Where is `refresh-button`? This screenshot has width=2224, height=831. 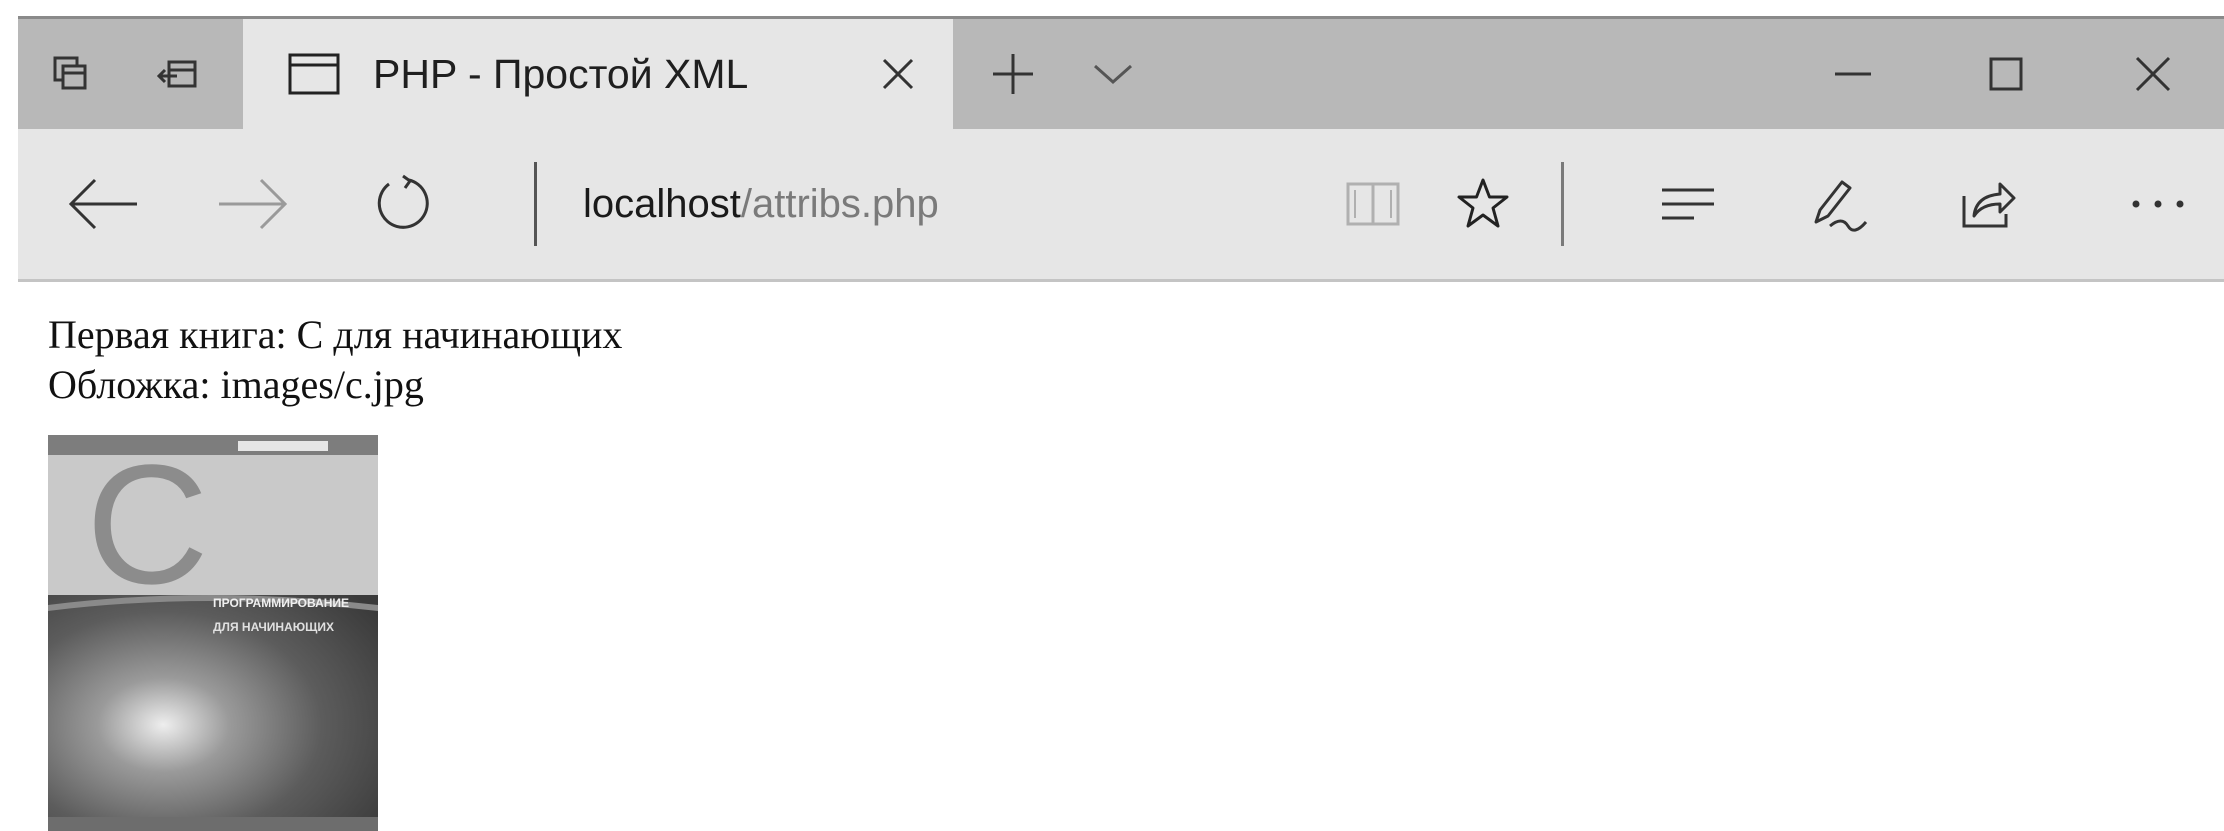 refresh-button is located at coordinates (403, 204).